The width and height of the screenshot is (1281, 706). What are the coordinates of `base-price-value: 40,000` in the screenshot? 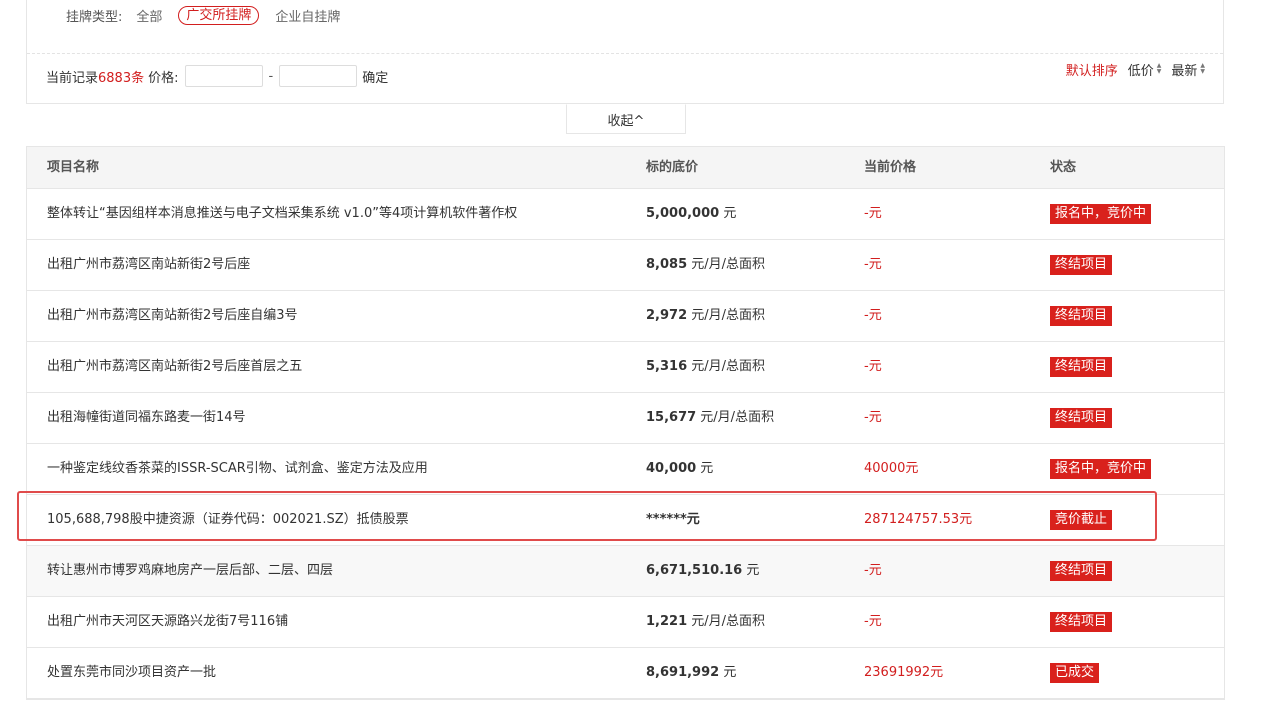 It's located at (671, 468).